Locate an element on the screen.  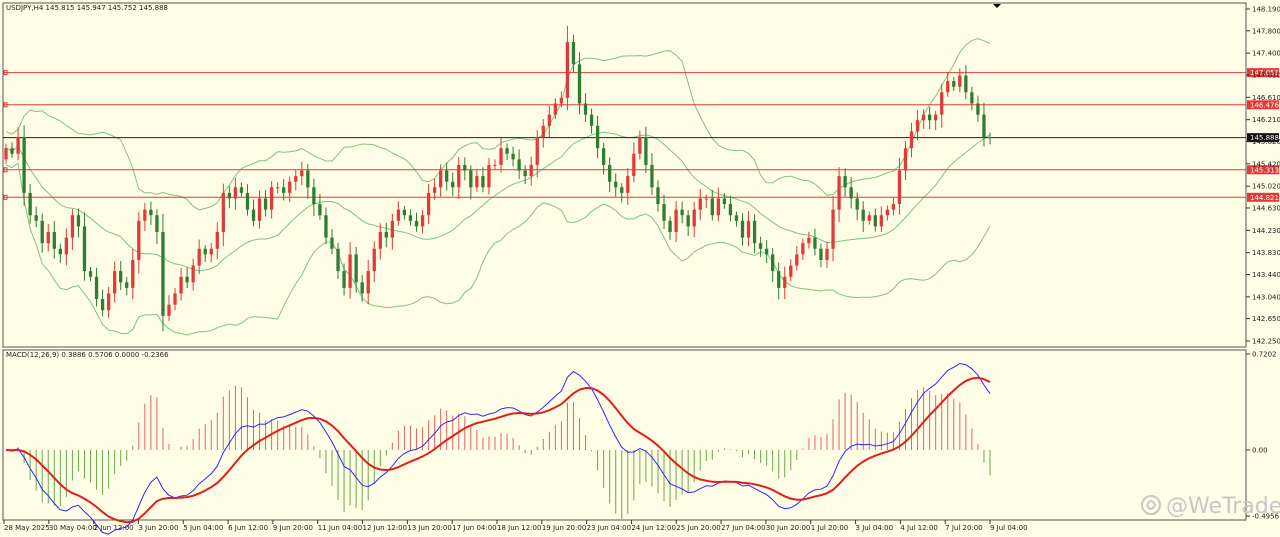
chart-shift-marker-icon is located at coordinates (997, 6).